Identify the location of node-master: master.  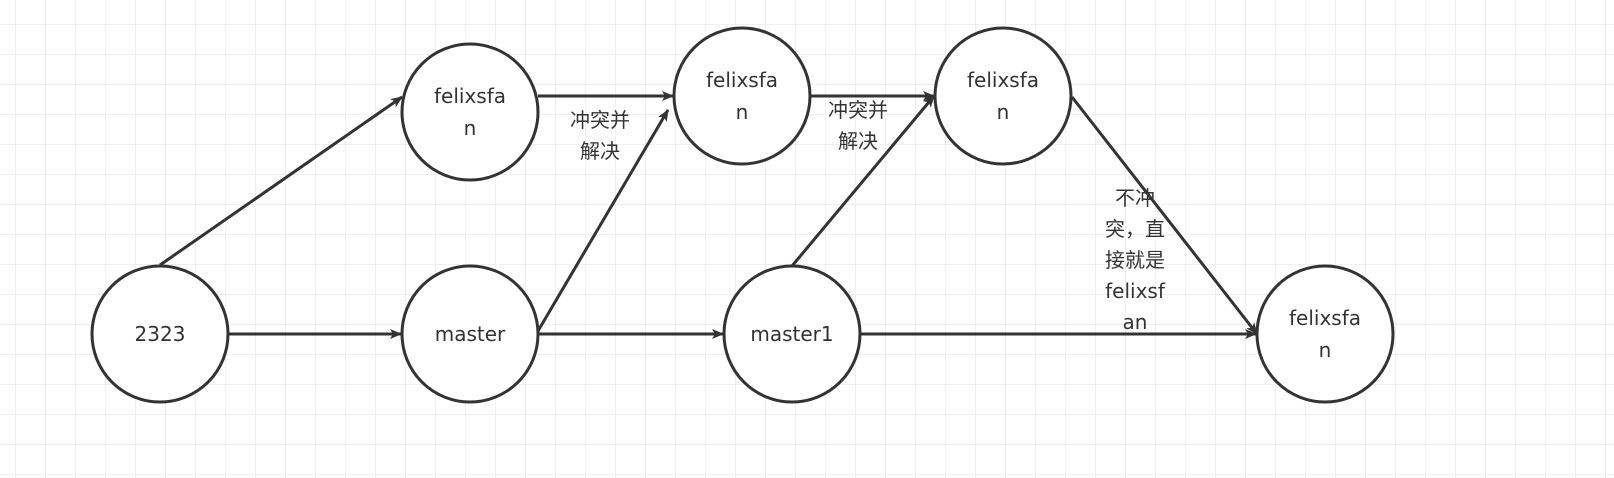
(470, 334).